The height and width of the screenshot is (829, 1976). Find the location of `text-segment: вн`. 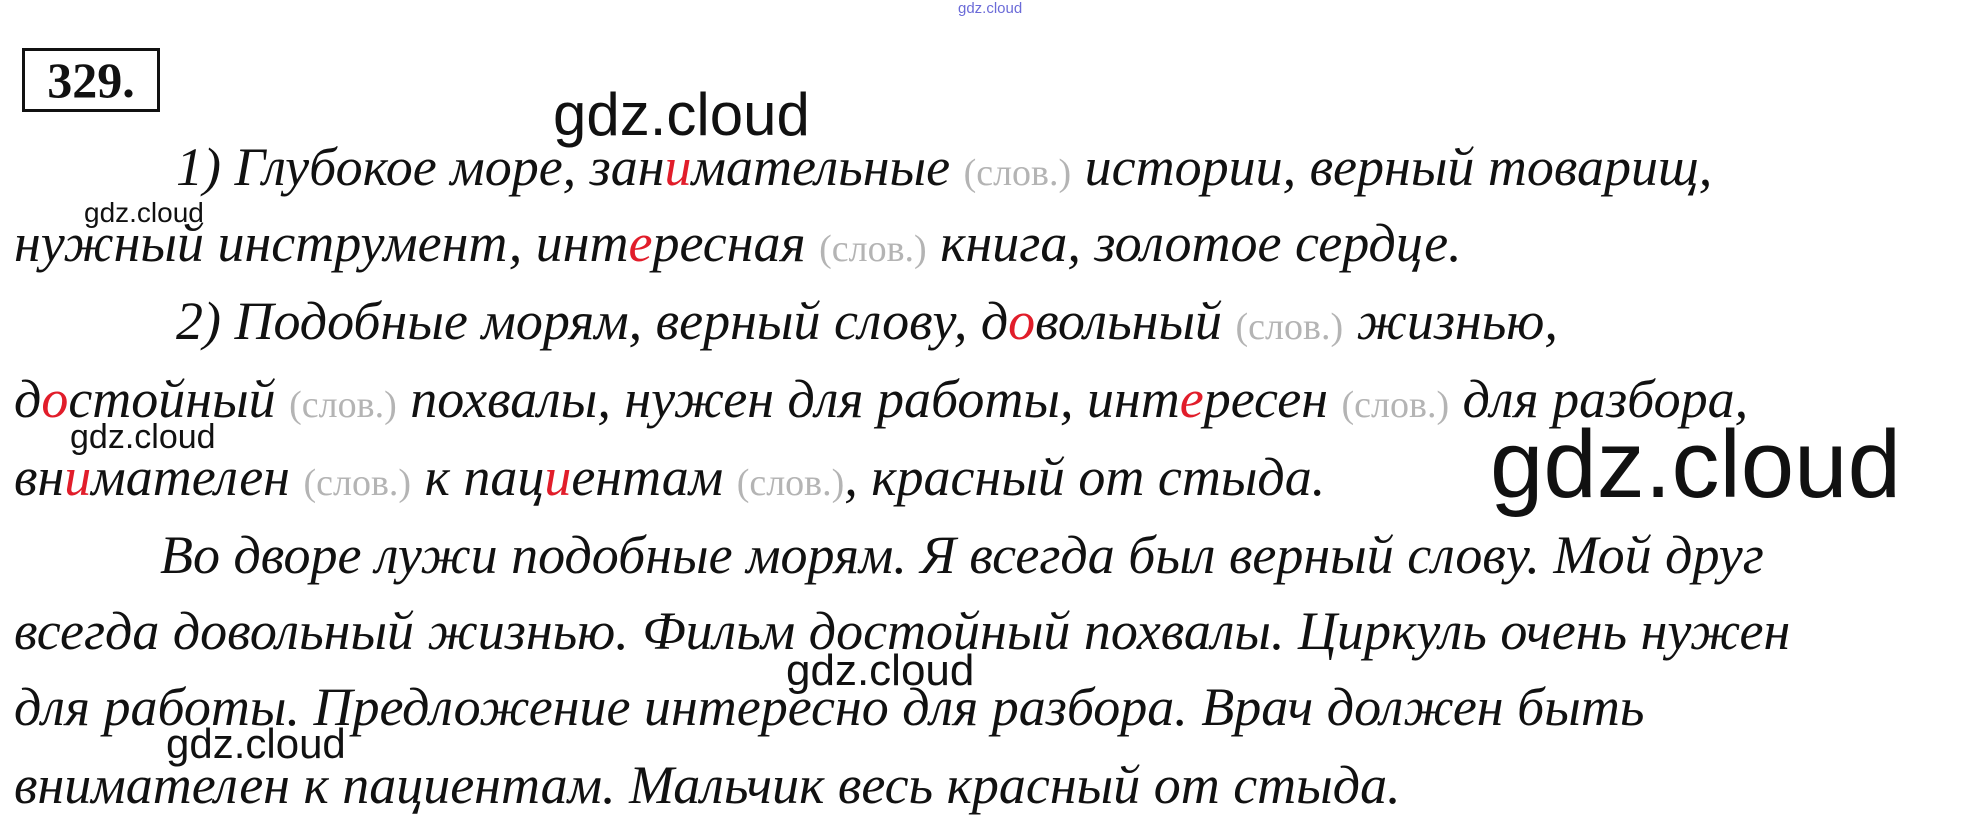

text-segment: вн is located at coordinates (39, 477).